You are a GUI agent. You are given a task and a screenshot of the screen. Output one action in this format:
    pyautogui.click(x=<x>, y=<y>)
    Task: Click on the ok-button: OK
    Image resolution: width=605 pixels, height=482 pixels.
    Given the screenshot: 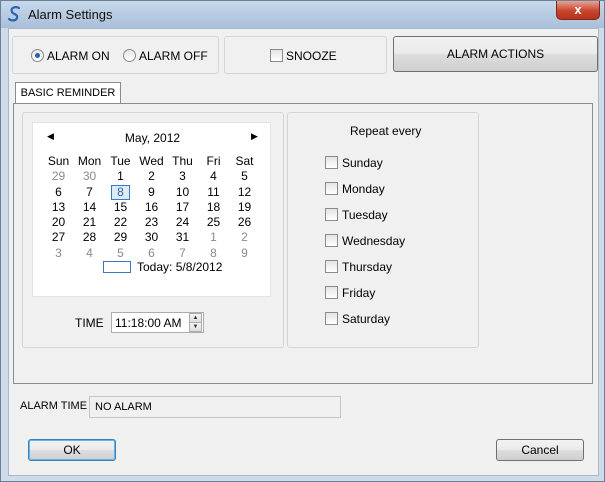 What is the action you would take?
    pyautogui.click(x=72, y=450)
    